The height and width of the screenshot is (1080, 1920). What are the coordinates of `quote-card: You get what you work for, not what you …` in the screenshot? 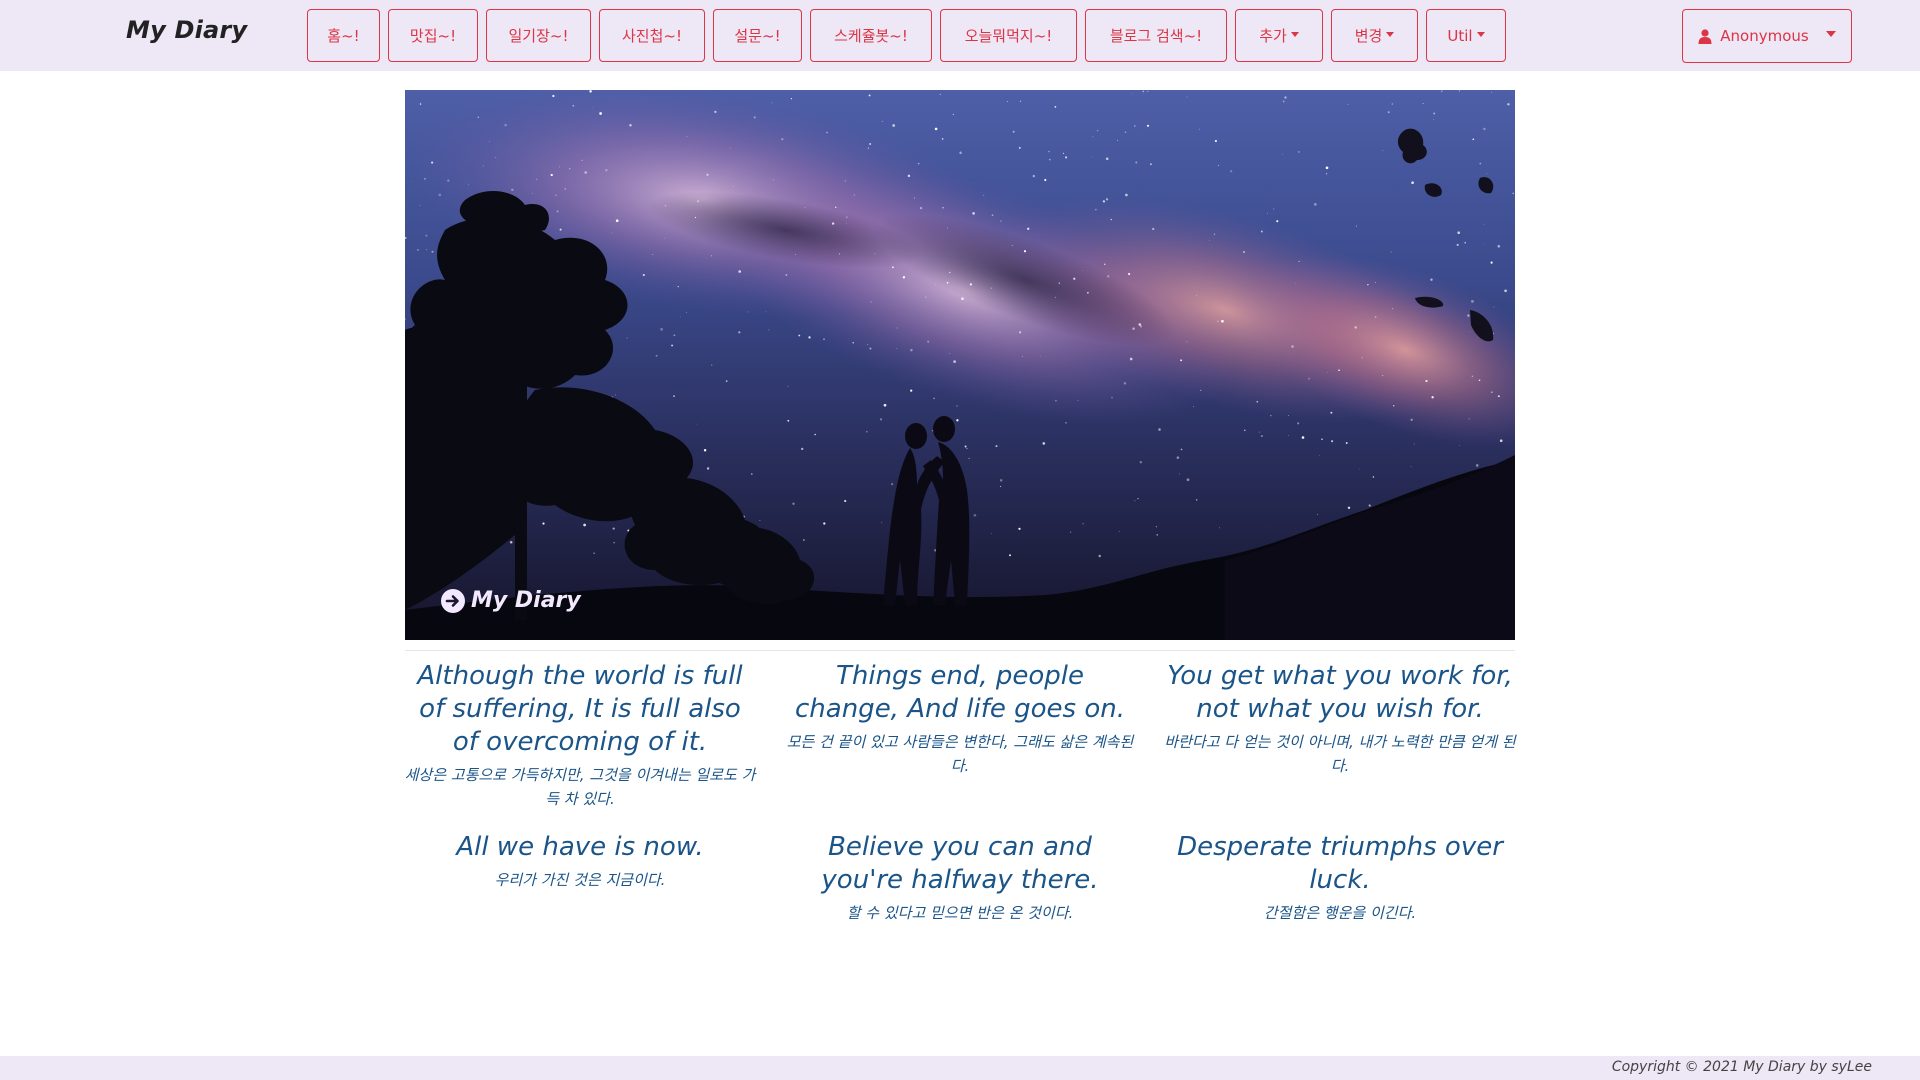 It's located at (1340, 719).